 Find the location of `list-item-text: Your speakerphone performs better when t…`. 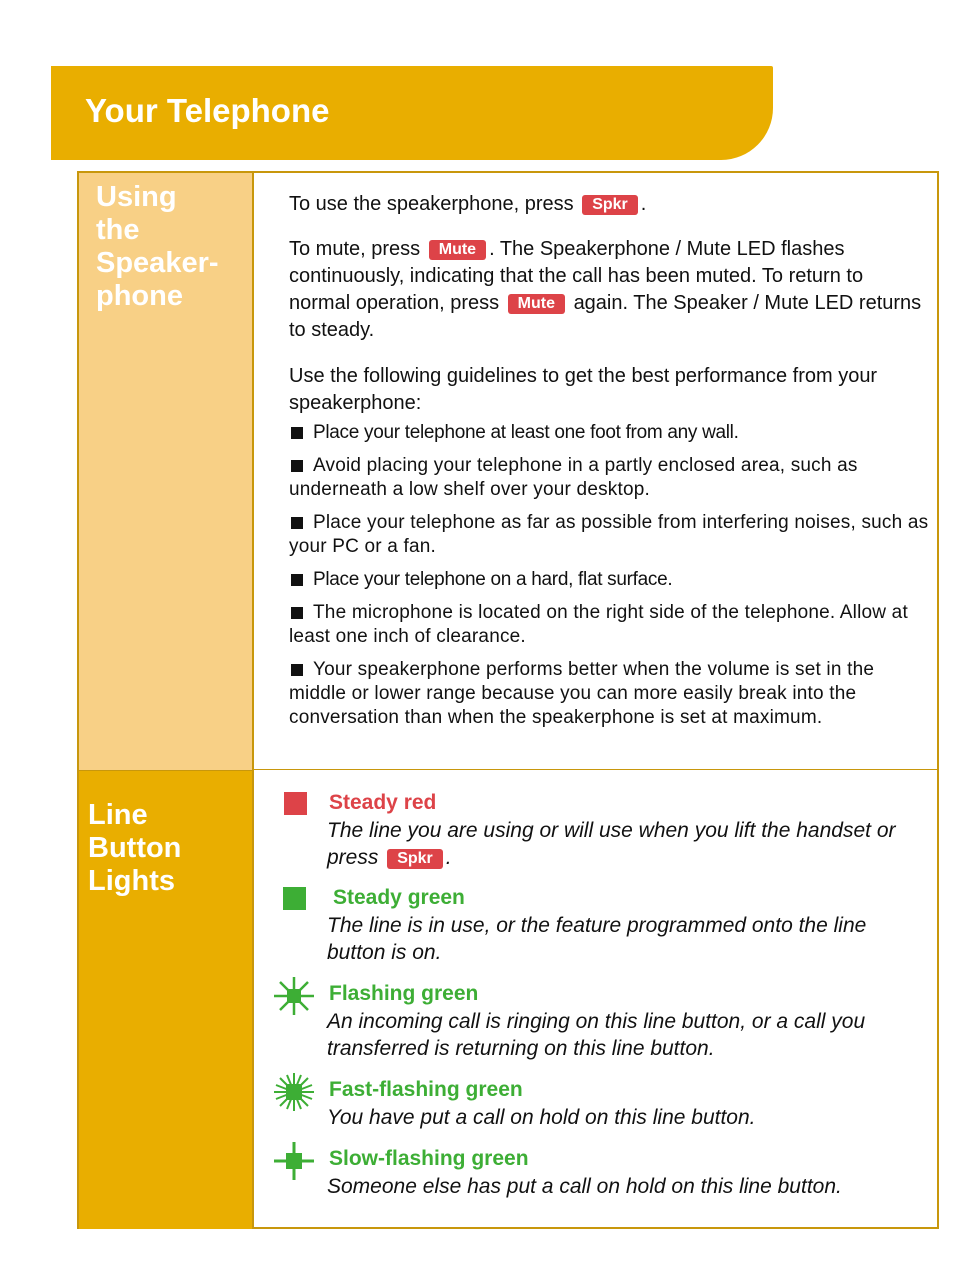

list-item-text: Your speakerphone performs better when t… is located at coordinates (582, 693).